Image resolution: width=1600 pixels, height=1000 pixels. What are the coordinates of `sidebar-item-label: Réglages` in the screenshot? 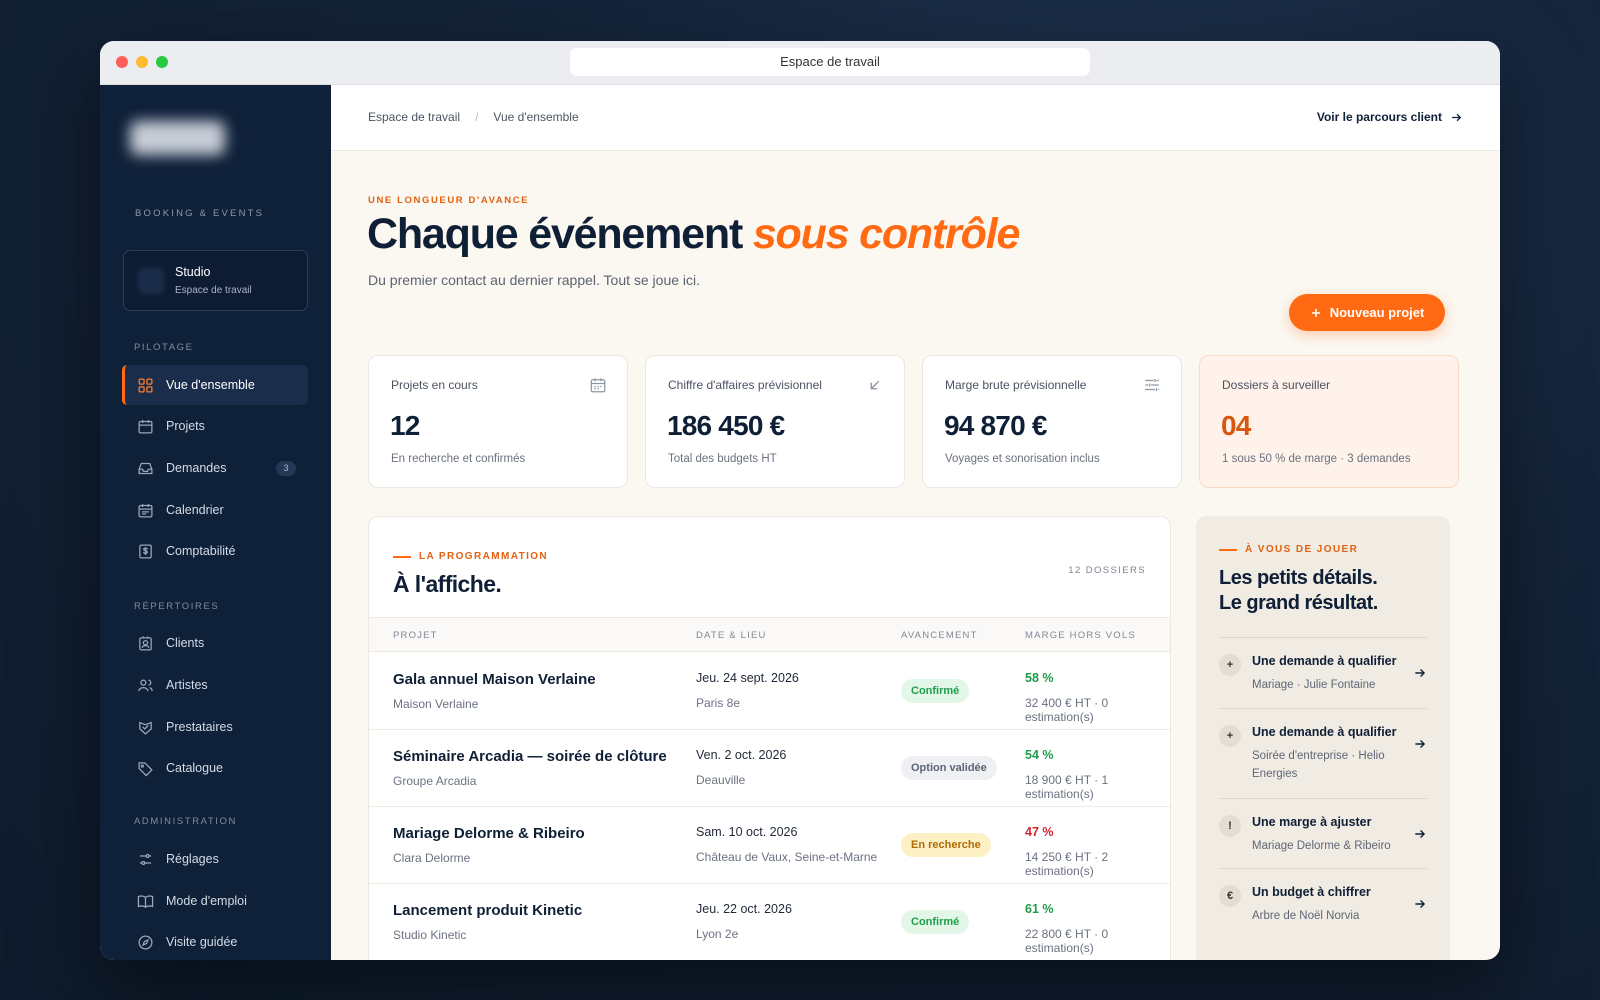 It's located at (192, 859).